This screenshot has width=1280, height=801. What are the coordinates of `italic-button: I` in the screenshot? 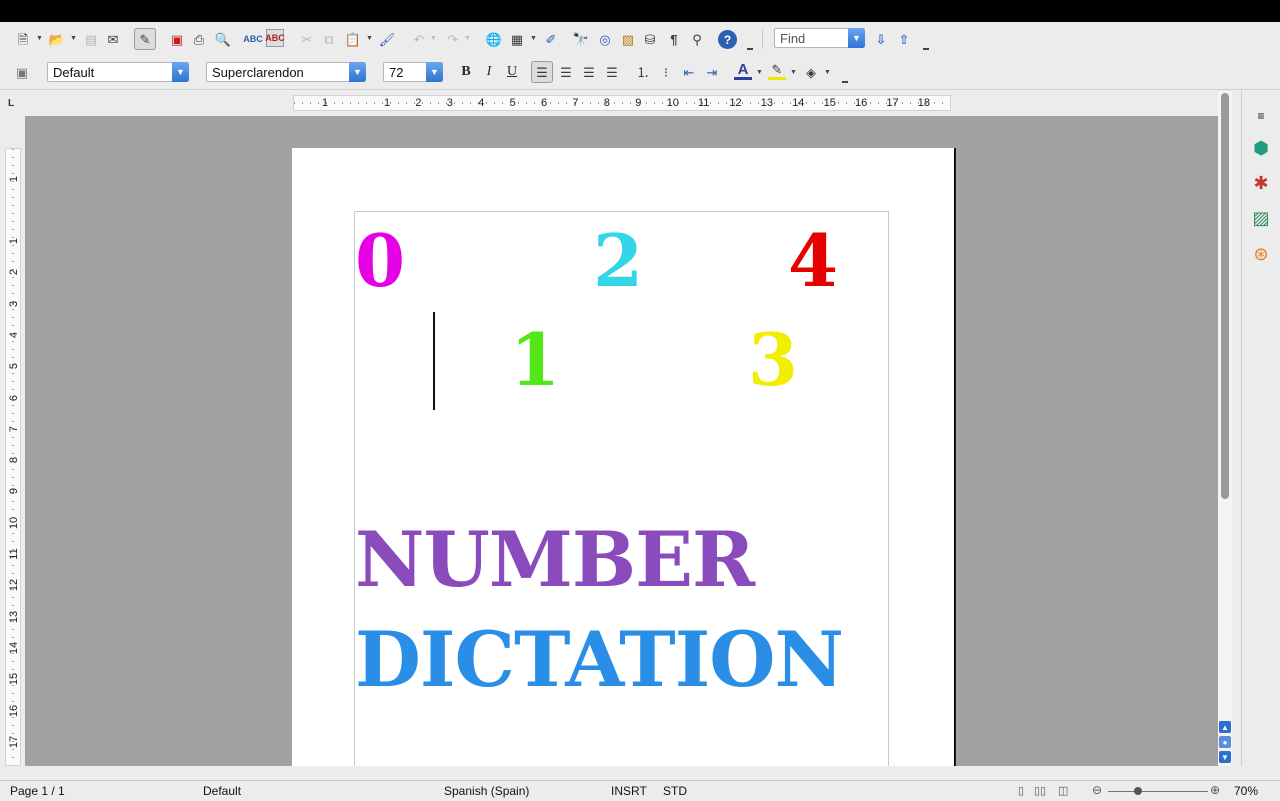 It's located at (489, 72).